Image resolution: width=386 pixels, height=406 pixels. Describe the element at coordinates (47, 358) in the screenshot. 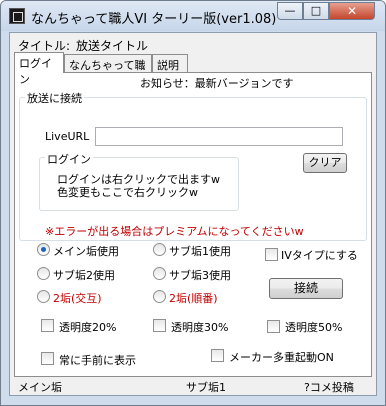

I see `always-on-top-checkbox` at that location.